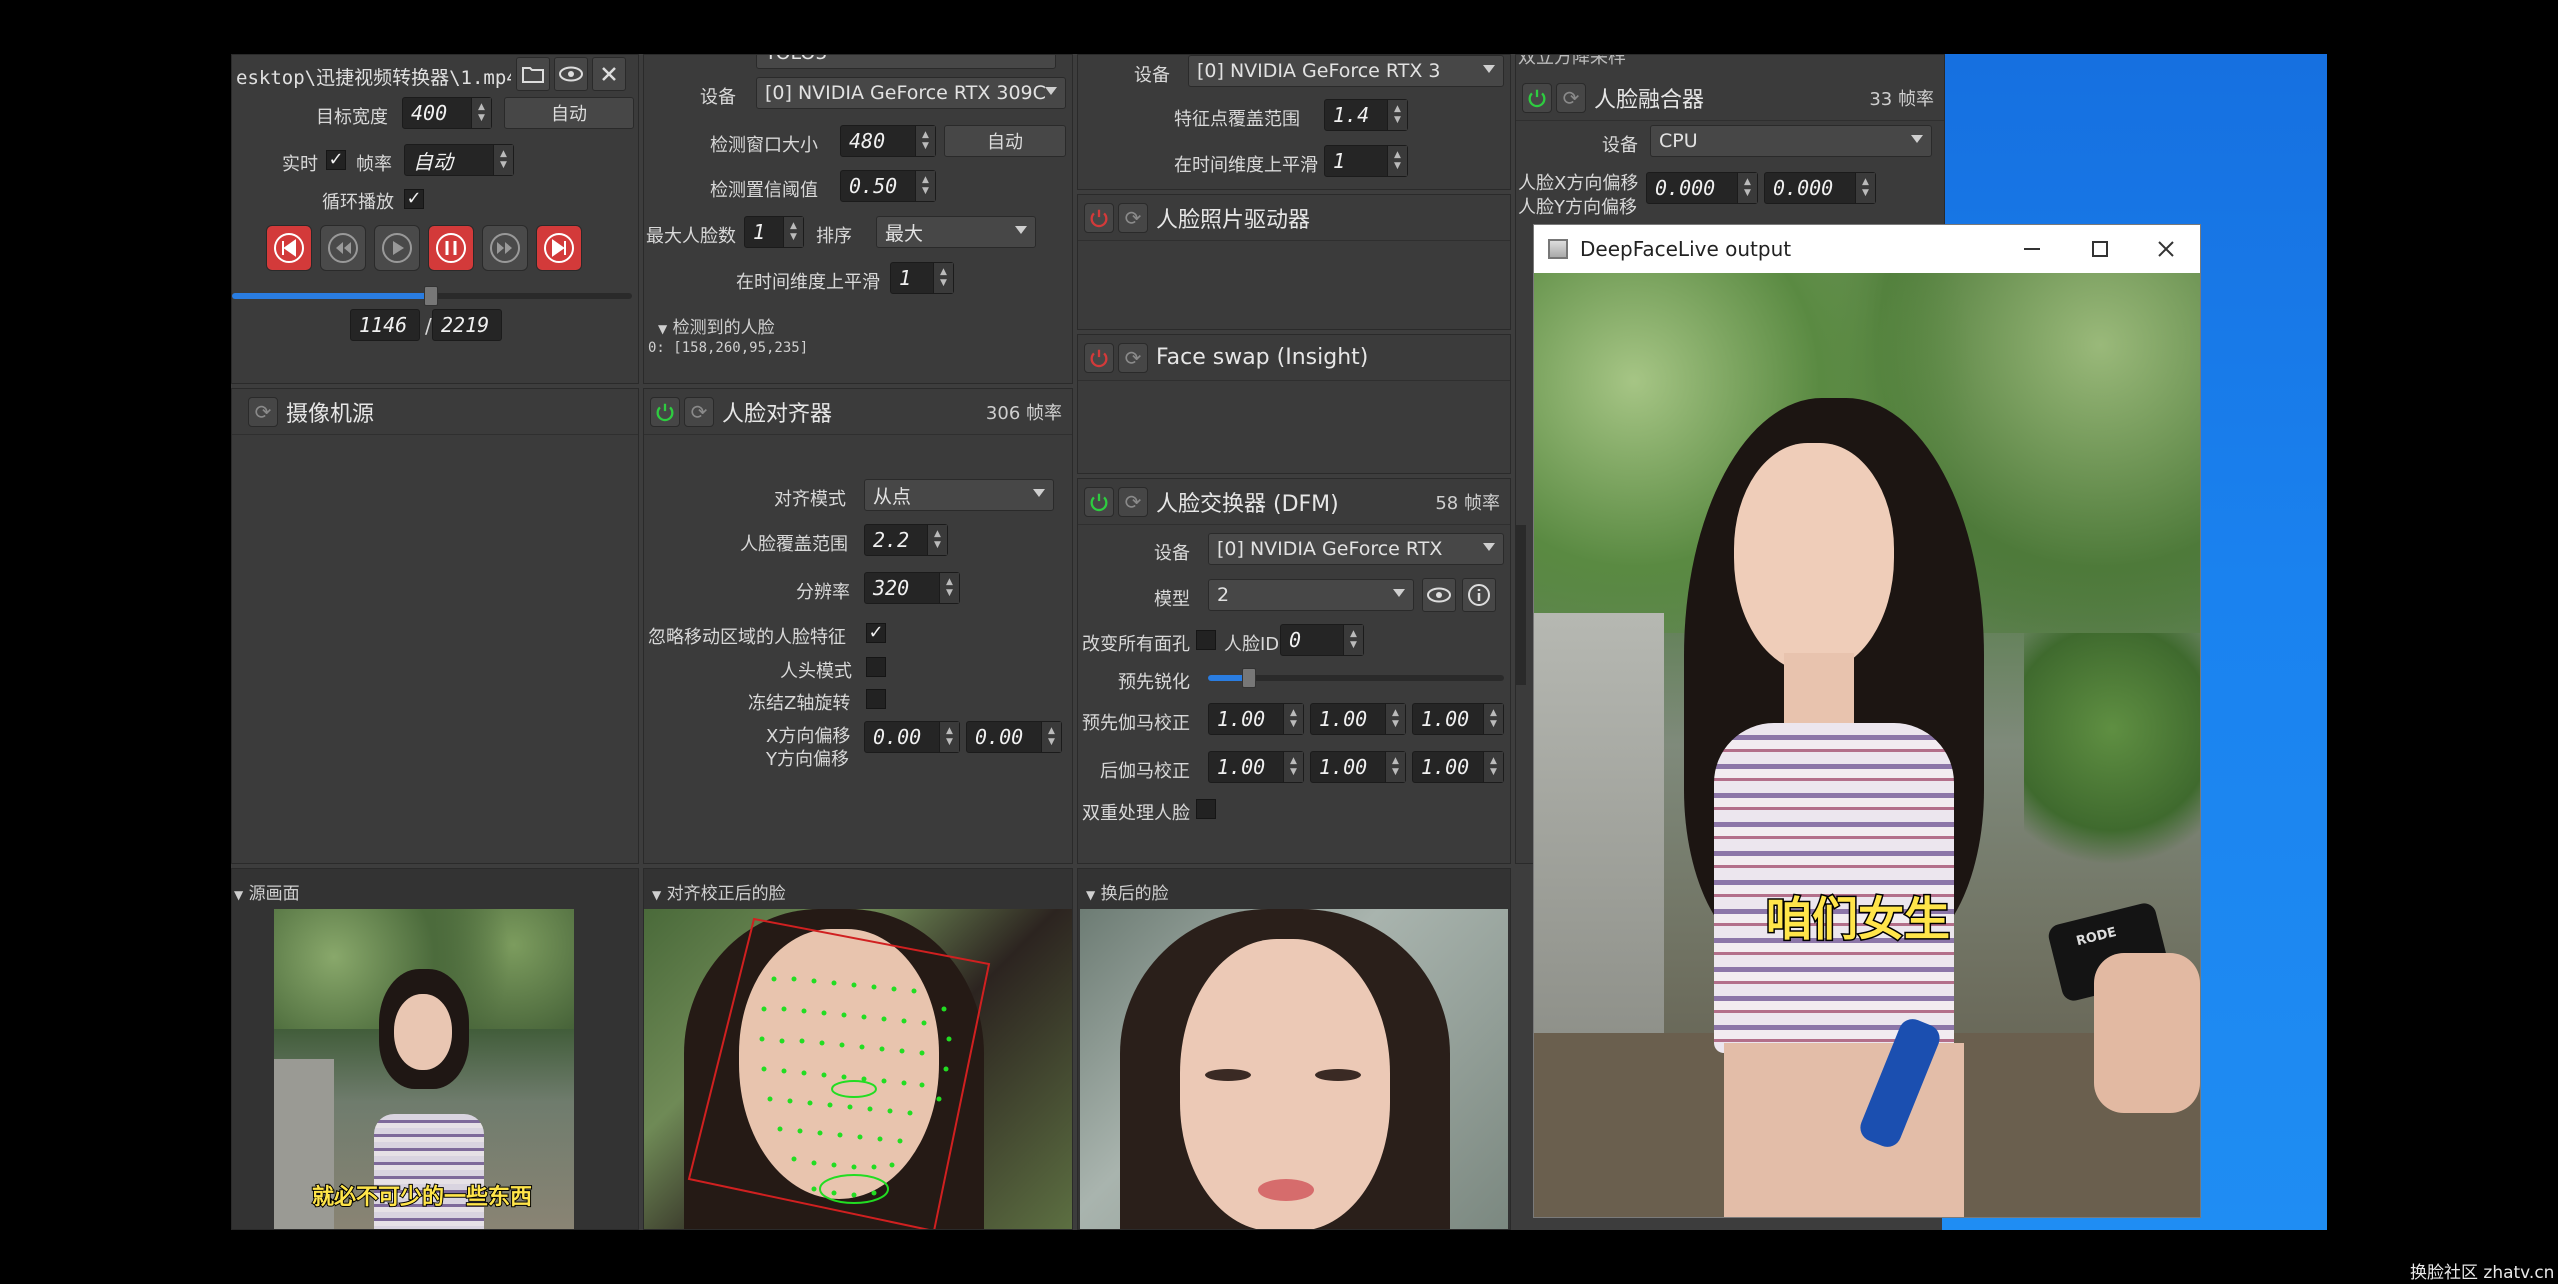 The image size is (2558, 1284). What do you see at coordinates (888, 186) in the screenshot?
I see `threshold-spinbox: 0.50 ▲ ▼` at bounding box center [888, 186].